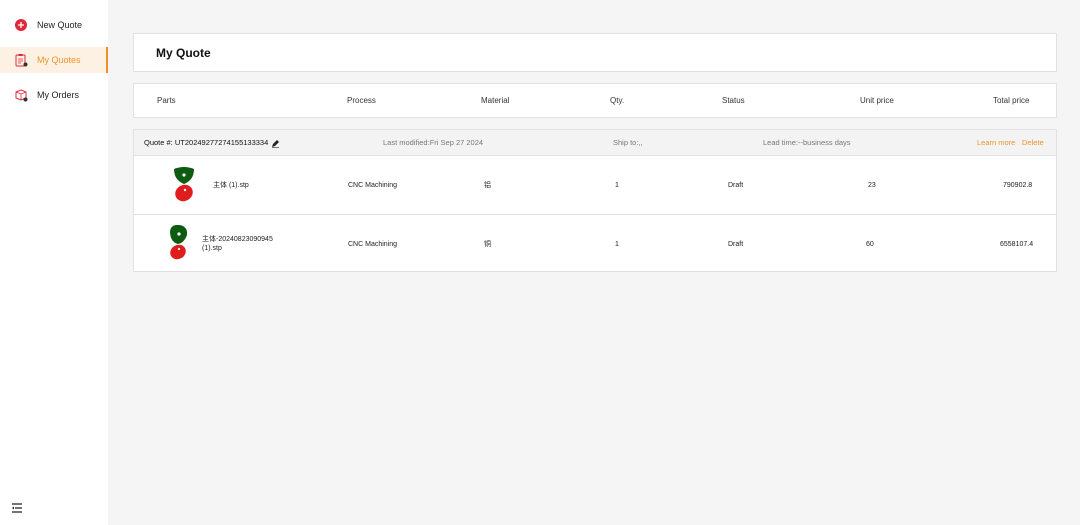  Describe the element at coordinates (54, 262) in the screenshot. I see `sidebar: New Quote My Quotes My Orders` at that location.